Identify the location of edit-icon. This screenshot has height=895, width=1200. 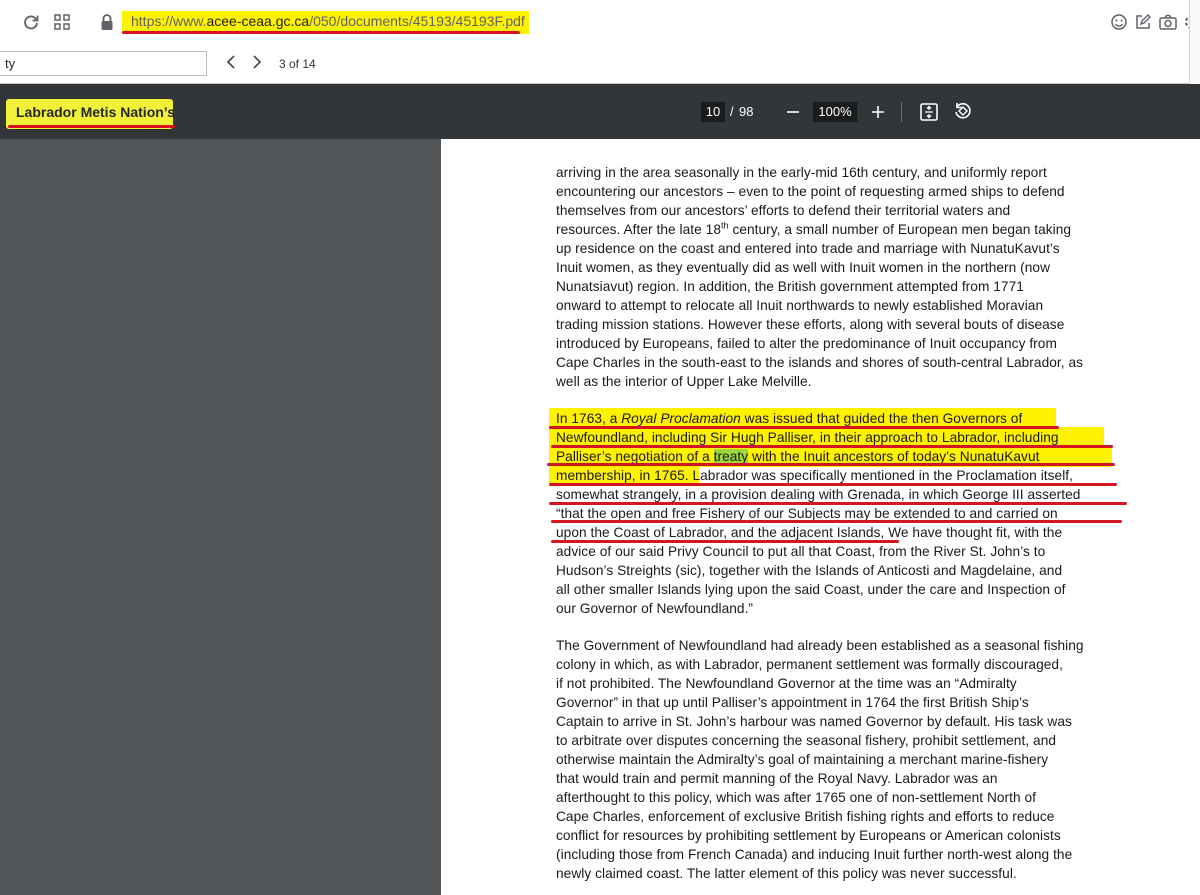
(1143, 22).